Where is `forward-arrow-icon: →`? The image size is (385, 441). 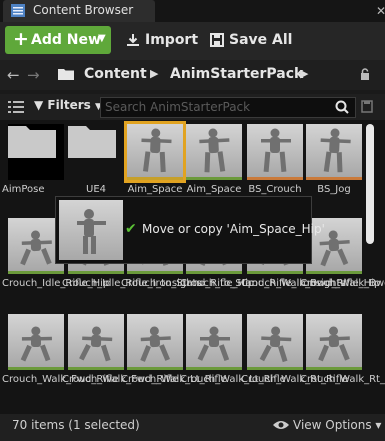
forward-arrow-icon: → is located at coordinates (33, 75).